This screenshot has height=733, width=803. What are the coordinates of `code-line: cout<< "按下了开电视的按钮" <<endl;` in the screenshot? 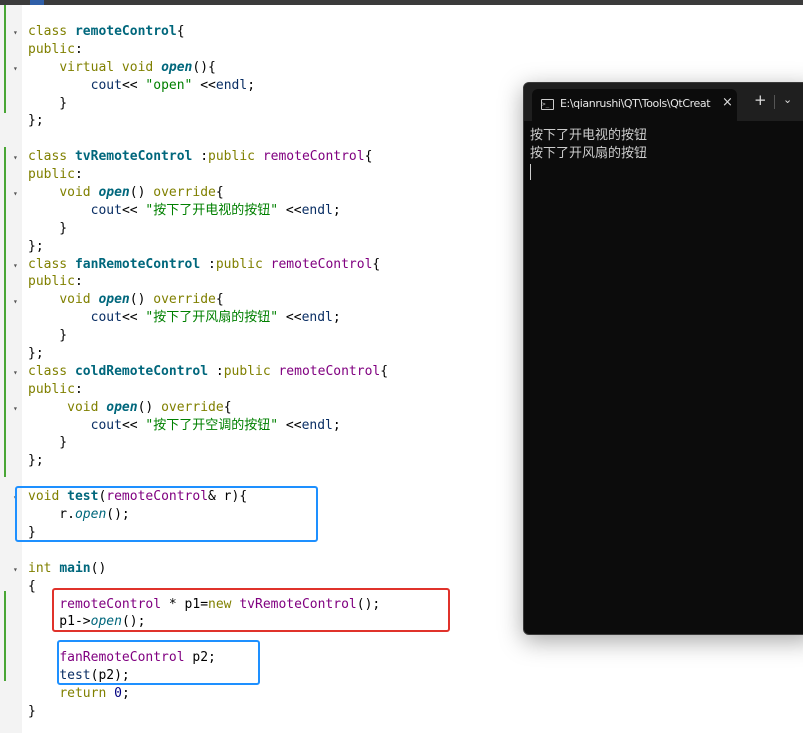 It's located at (208, 211).